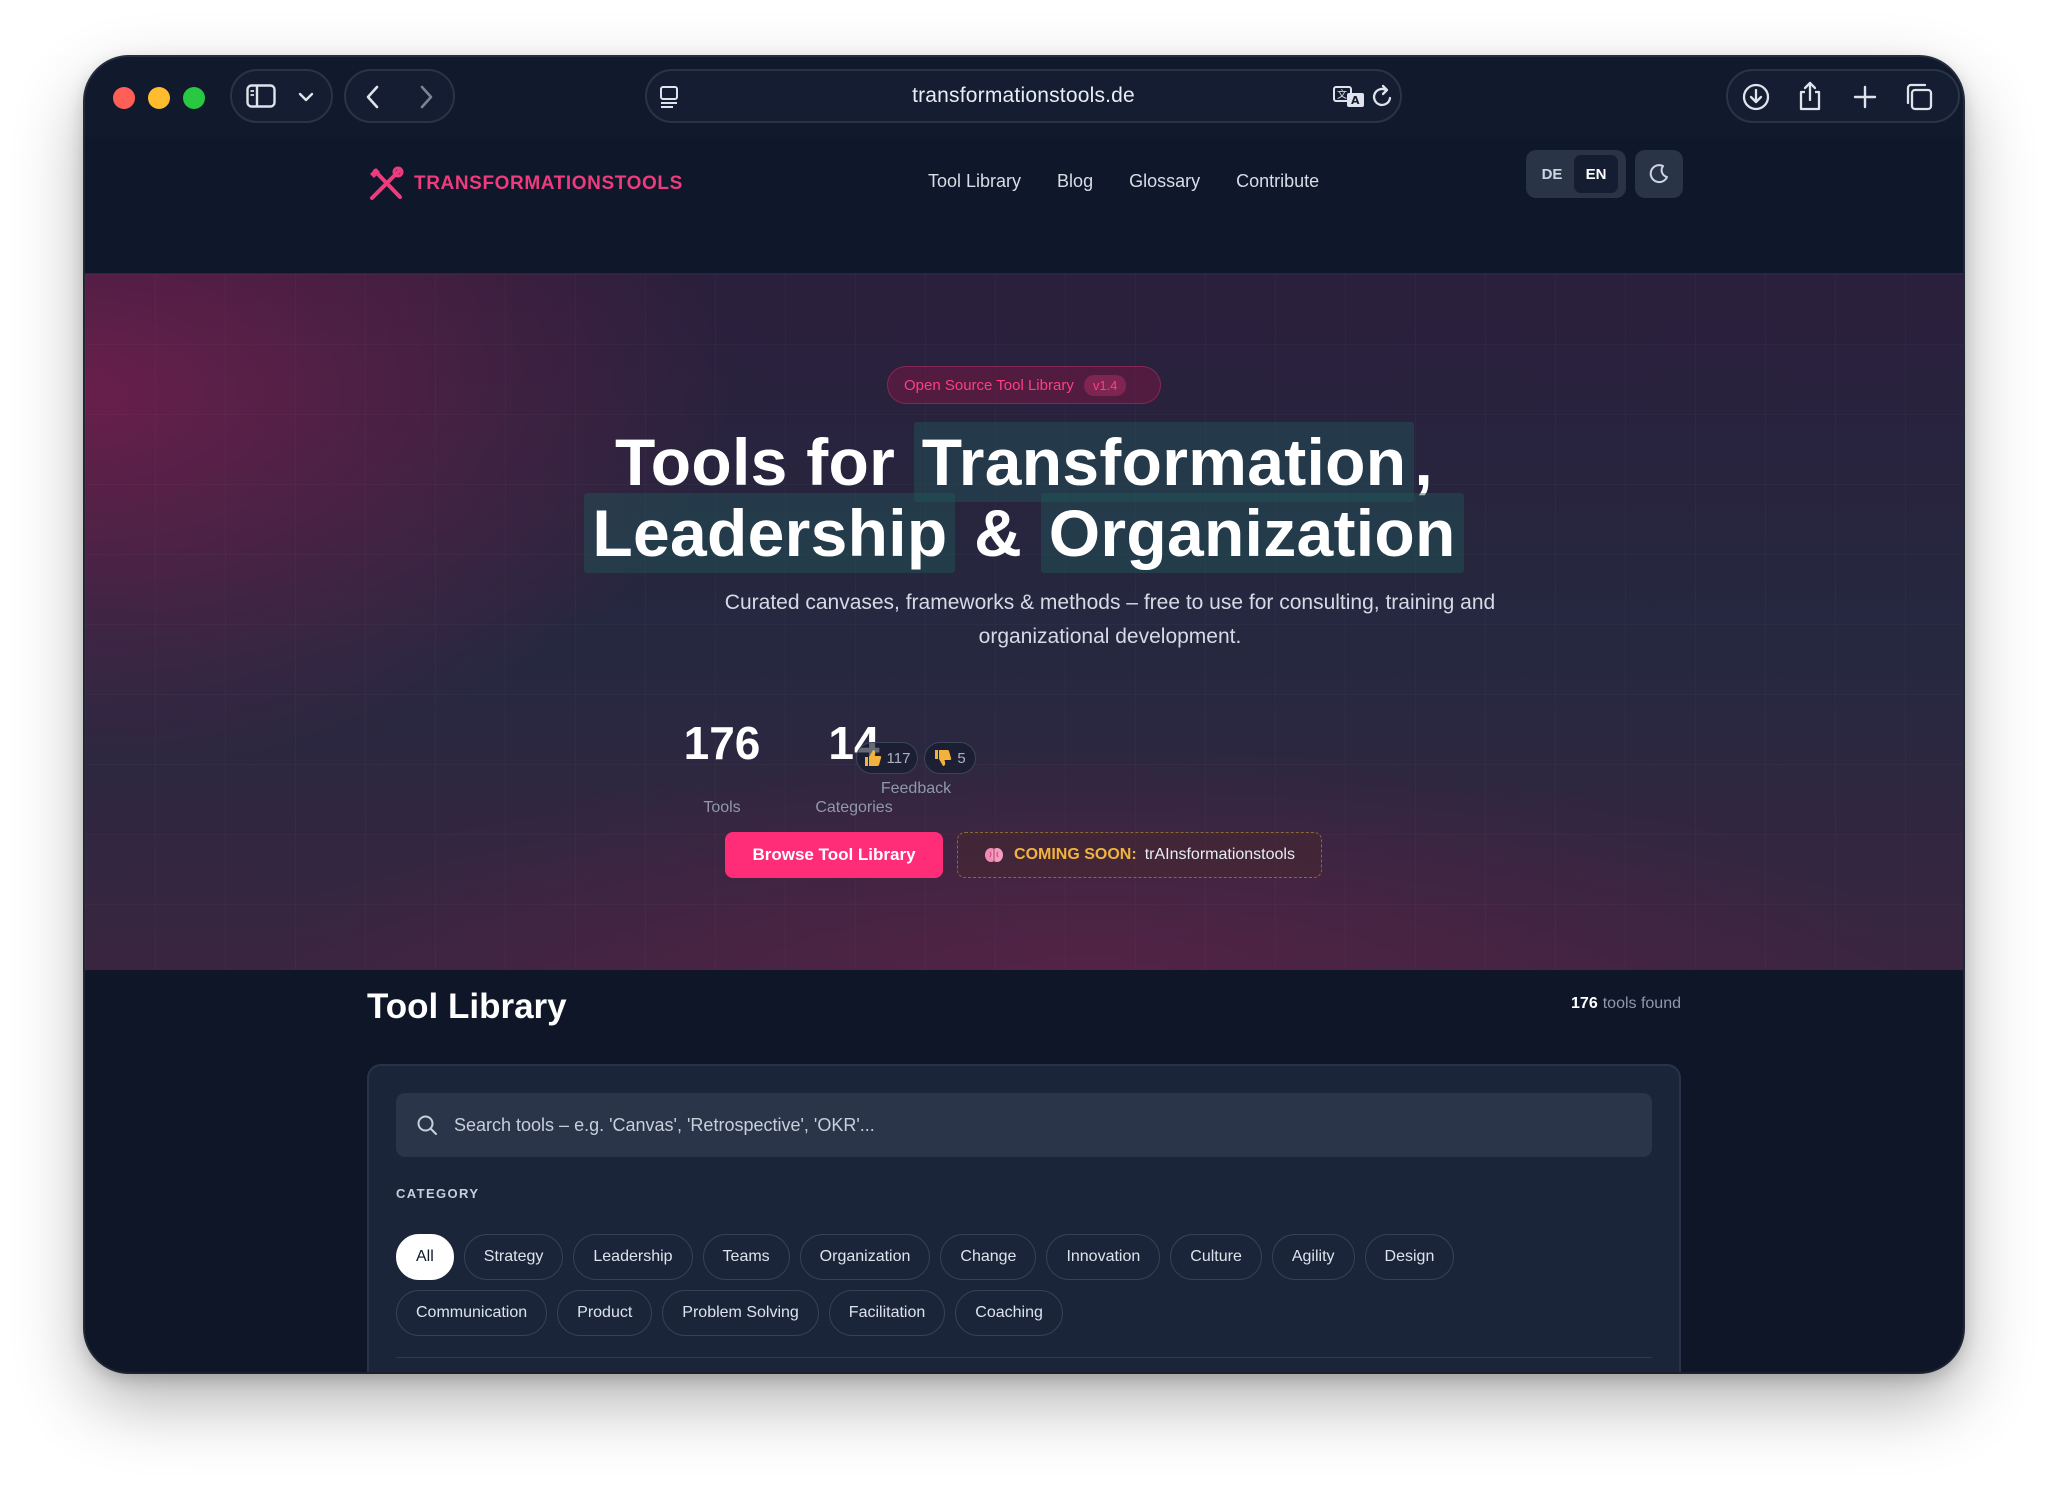 The width and height of the screenshot is (2048, 1485). What do you see at coordinates (1252, 533) in the screenshot?
I see `title-highlight-organization: Organization` at bounding box center [1252, 533].